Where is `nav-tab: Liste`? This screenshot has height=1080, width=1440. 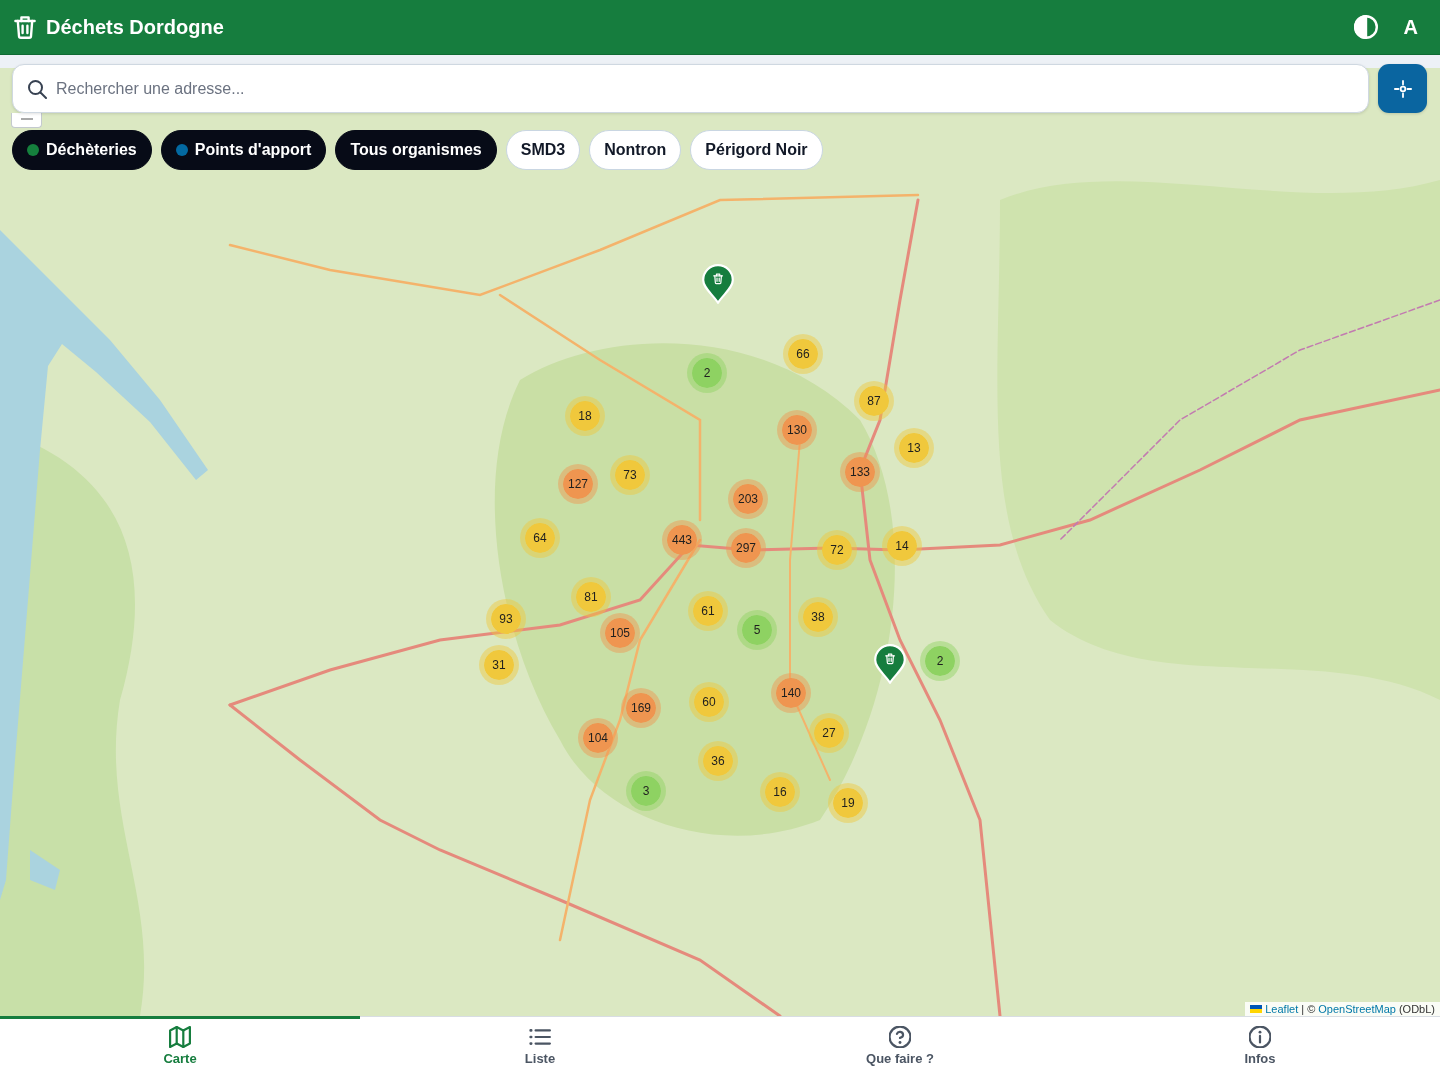 nav-tab: Liste is located at coordinates (540, 1048).